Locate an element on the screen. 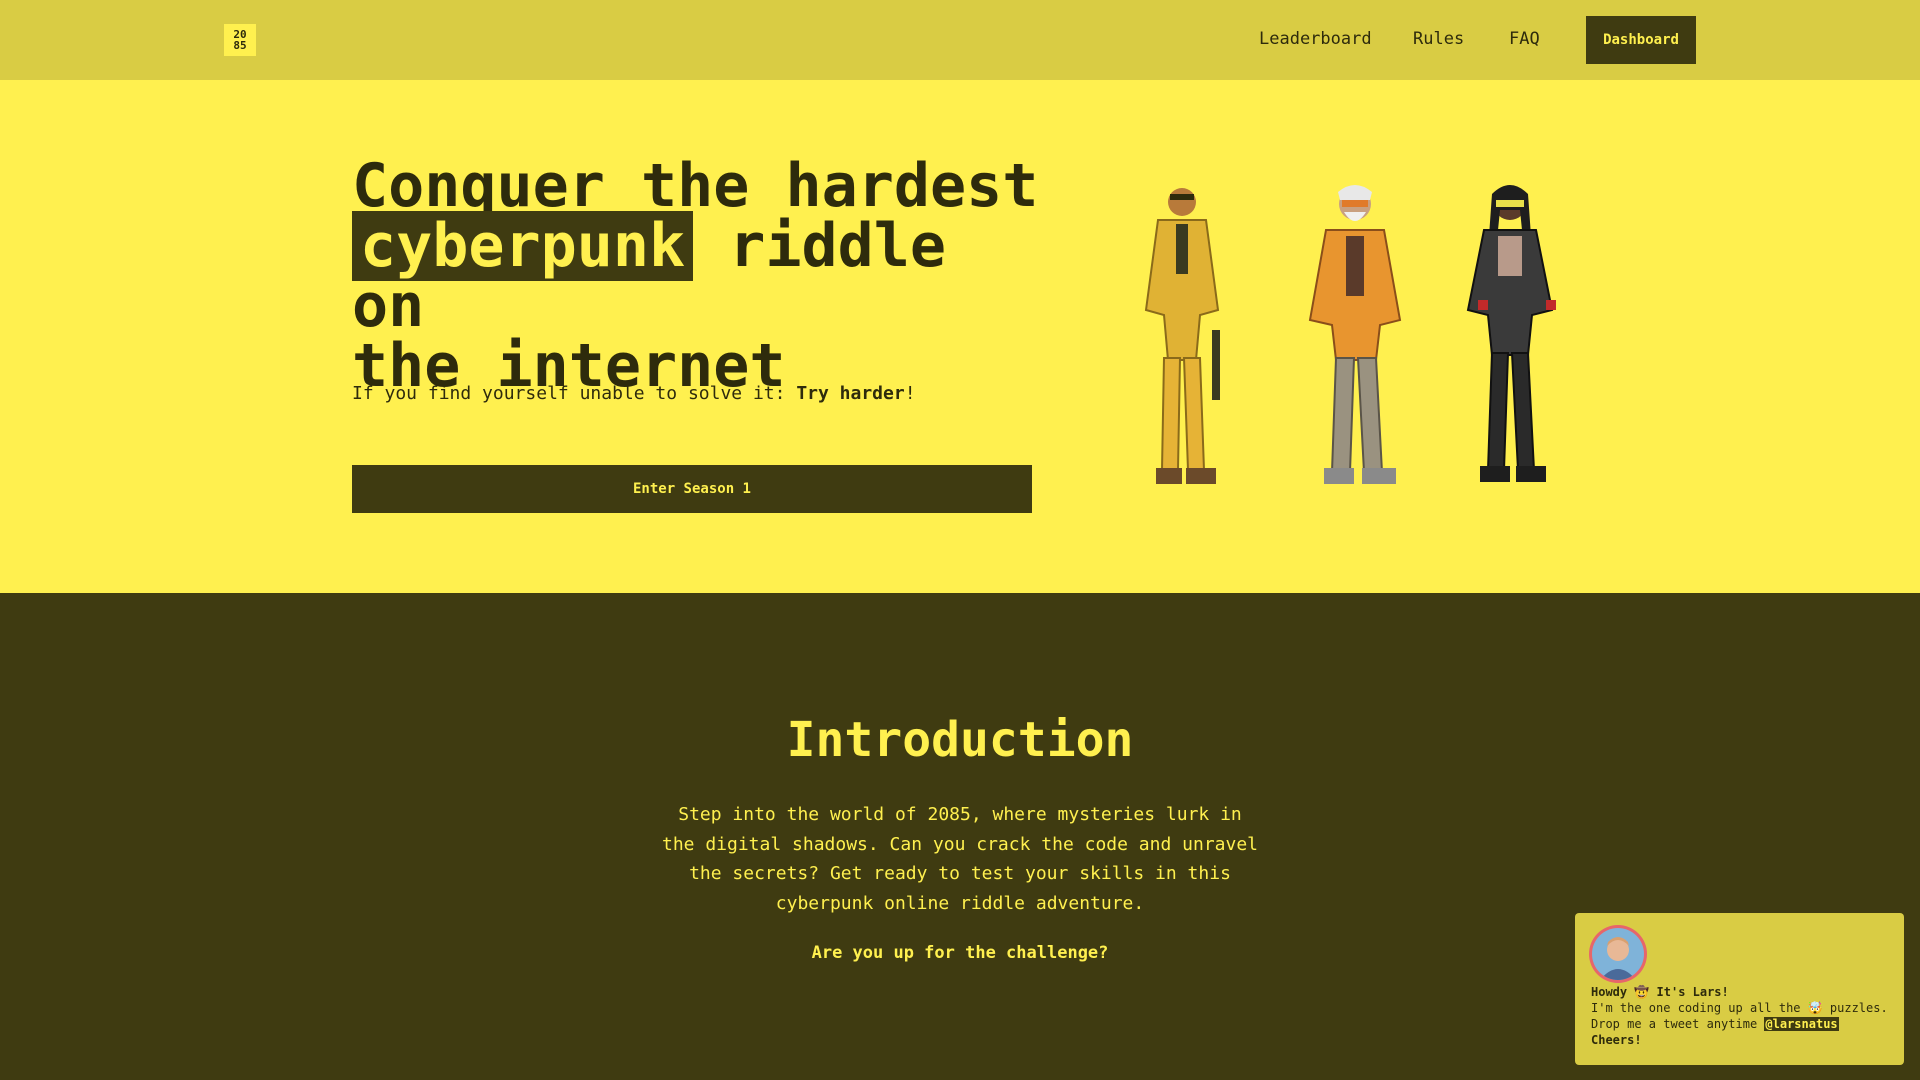 The height and width of the screenshot is (1080, 1920). logo: 20 85 is located at coordinates (240, 40).